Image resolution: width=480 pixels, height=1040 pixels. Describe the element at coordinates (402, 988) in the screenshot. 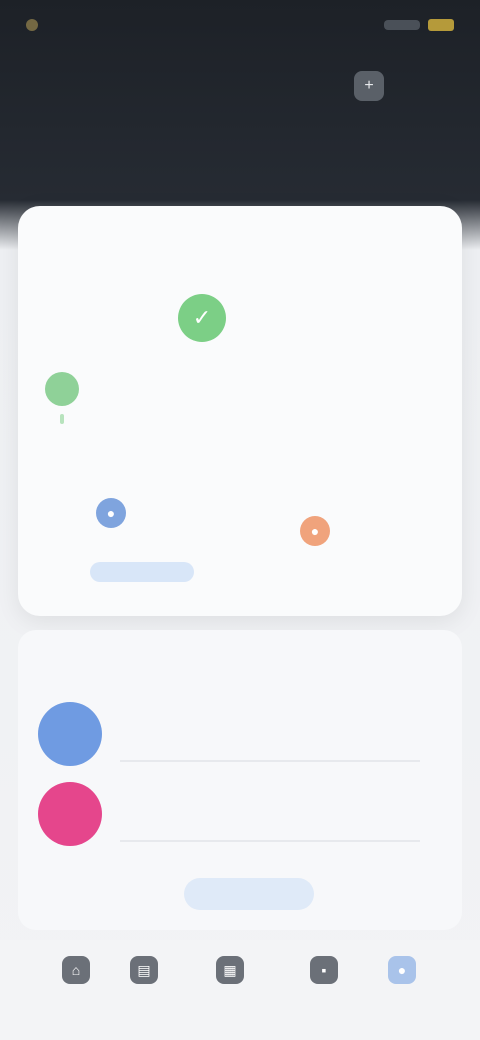

I see `nav-item-profile: ●` at that location.